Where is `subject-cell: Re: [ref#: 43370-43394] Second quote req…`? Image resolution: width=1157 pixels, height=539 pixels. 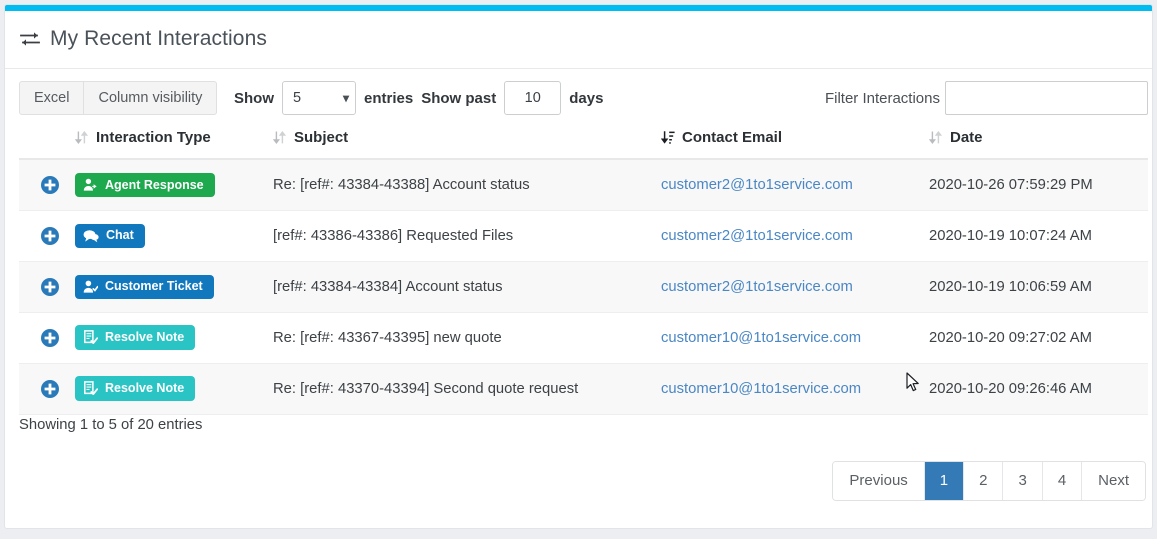
subject-cell: Re: [ref#: 43370-43394] Second quote req… is located at coordinates (463, 389).